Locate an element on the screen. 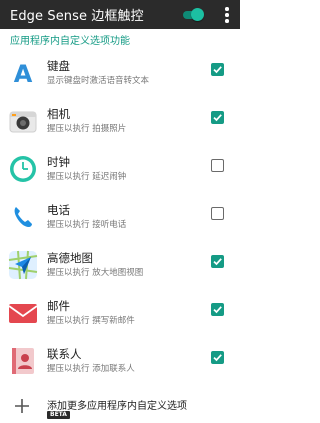  item-subtitle: 握压以执行 接听电话 is located at coordinates (87, 225).